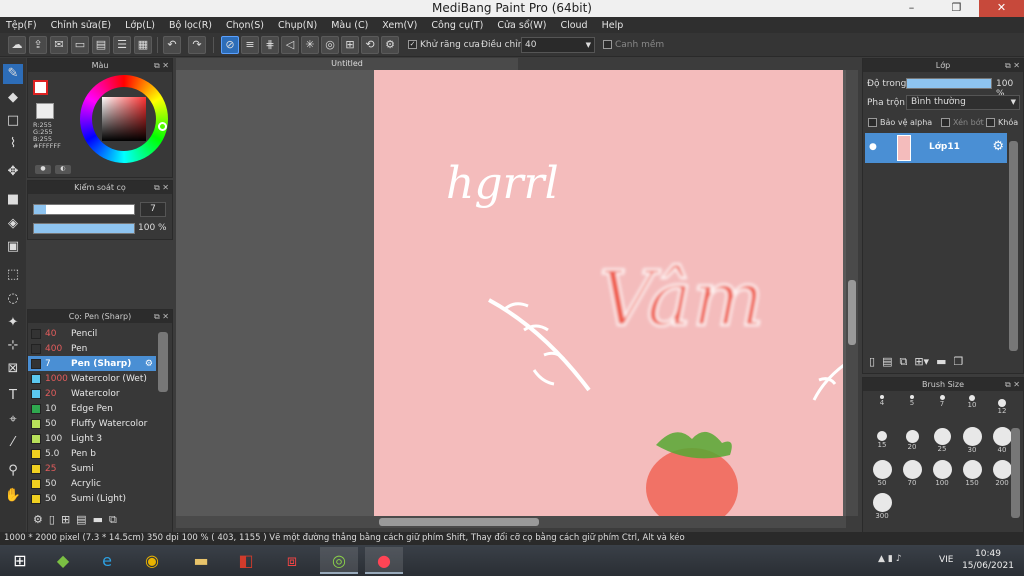 This screenshot has height=576, width=1024. I want to click on circle-snap-icon: ◎, so click(330, 45).